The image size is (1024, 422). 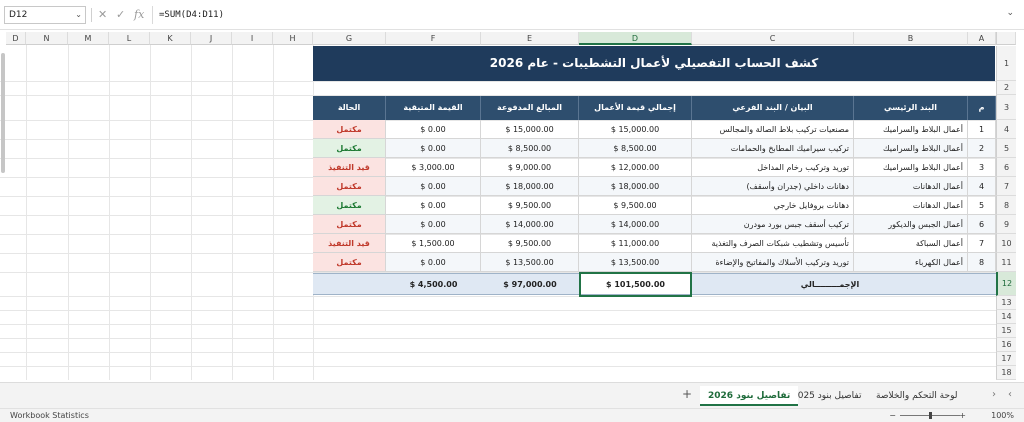 What do you see at coordinates (530, 38) in the screenshot?
I see `col-header: E` at bounding box center [530, 38].